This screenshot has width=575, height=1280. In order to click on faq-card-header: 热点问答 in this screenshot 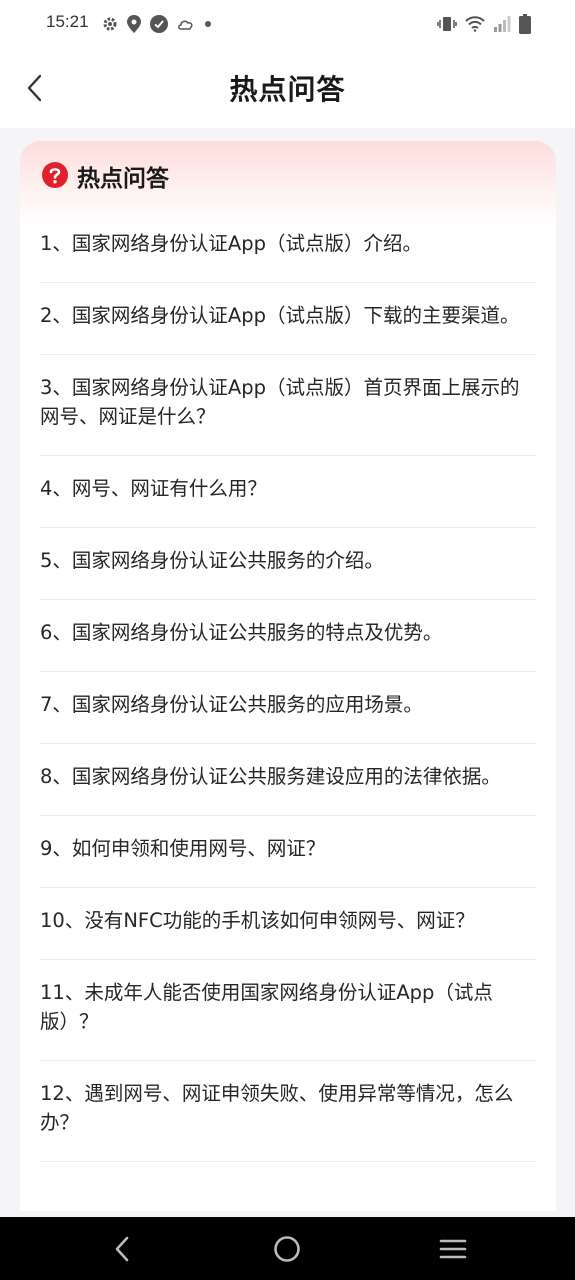, I will do `click(288, 183)`.